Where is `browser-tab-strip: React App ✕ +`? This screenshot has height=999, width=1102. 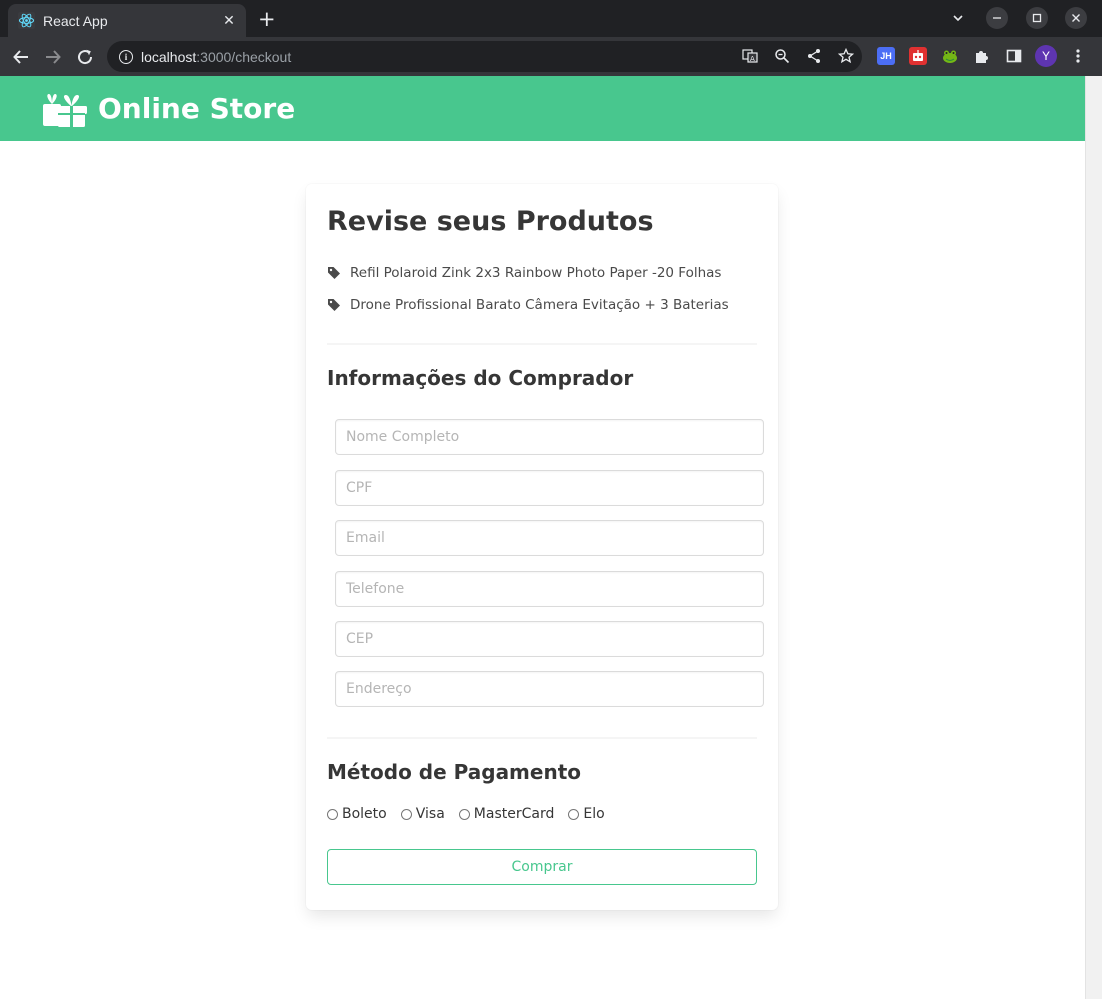
browser-tab-strip: React App ✕ + is located at coordinates (551, 18).